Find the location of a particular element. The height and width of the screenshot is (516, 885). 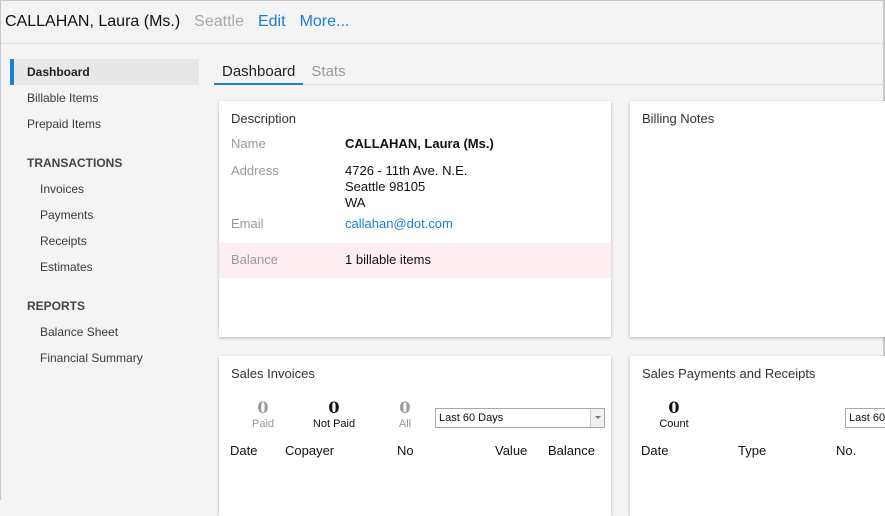

stat-paid-value: 0 is located at coordinates (263, 407).